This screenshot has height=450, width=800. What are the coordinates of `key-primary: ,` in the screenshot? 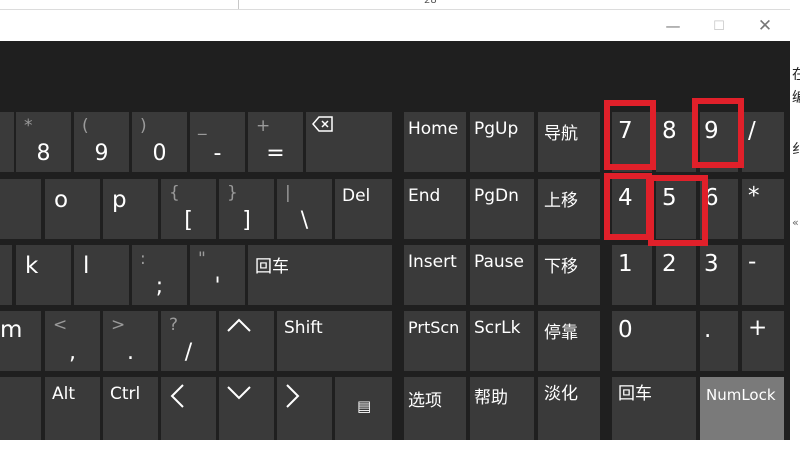 It's located at (72, 352).